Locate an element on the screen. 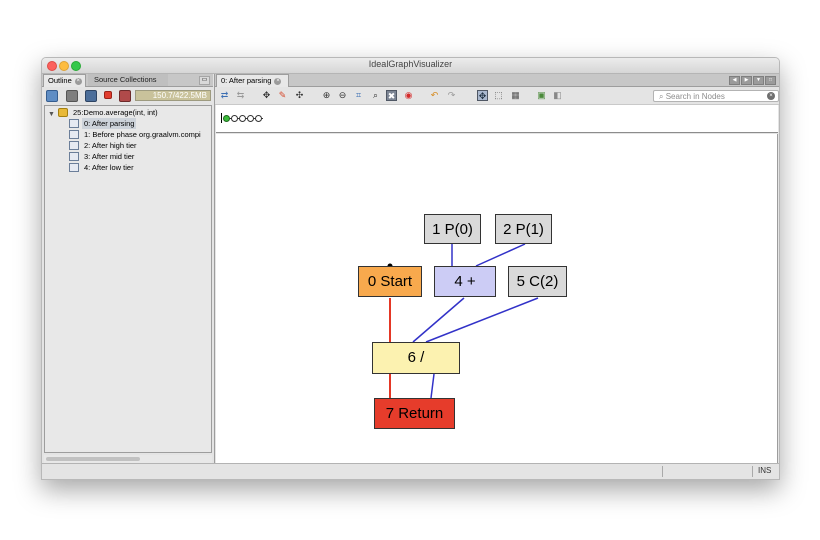  tab-list-icon: ▼ is located at coordinates (758, 80).